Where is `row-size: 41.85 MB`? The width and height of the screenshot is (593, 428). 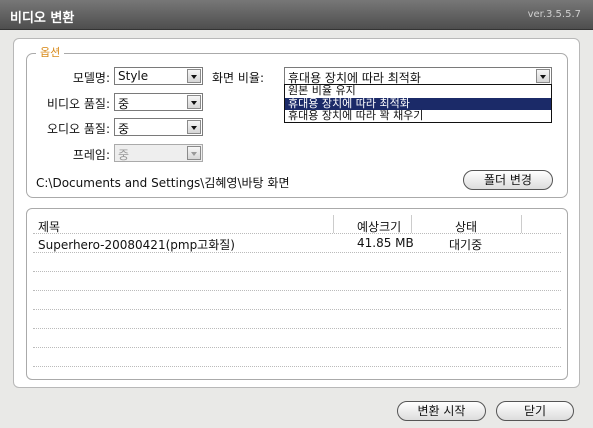 row-size: 41.85 MB is located at coordinates (385, 243).